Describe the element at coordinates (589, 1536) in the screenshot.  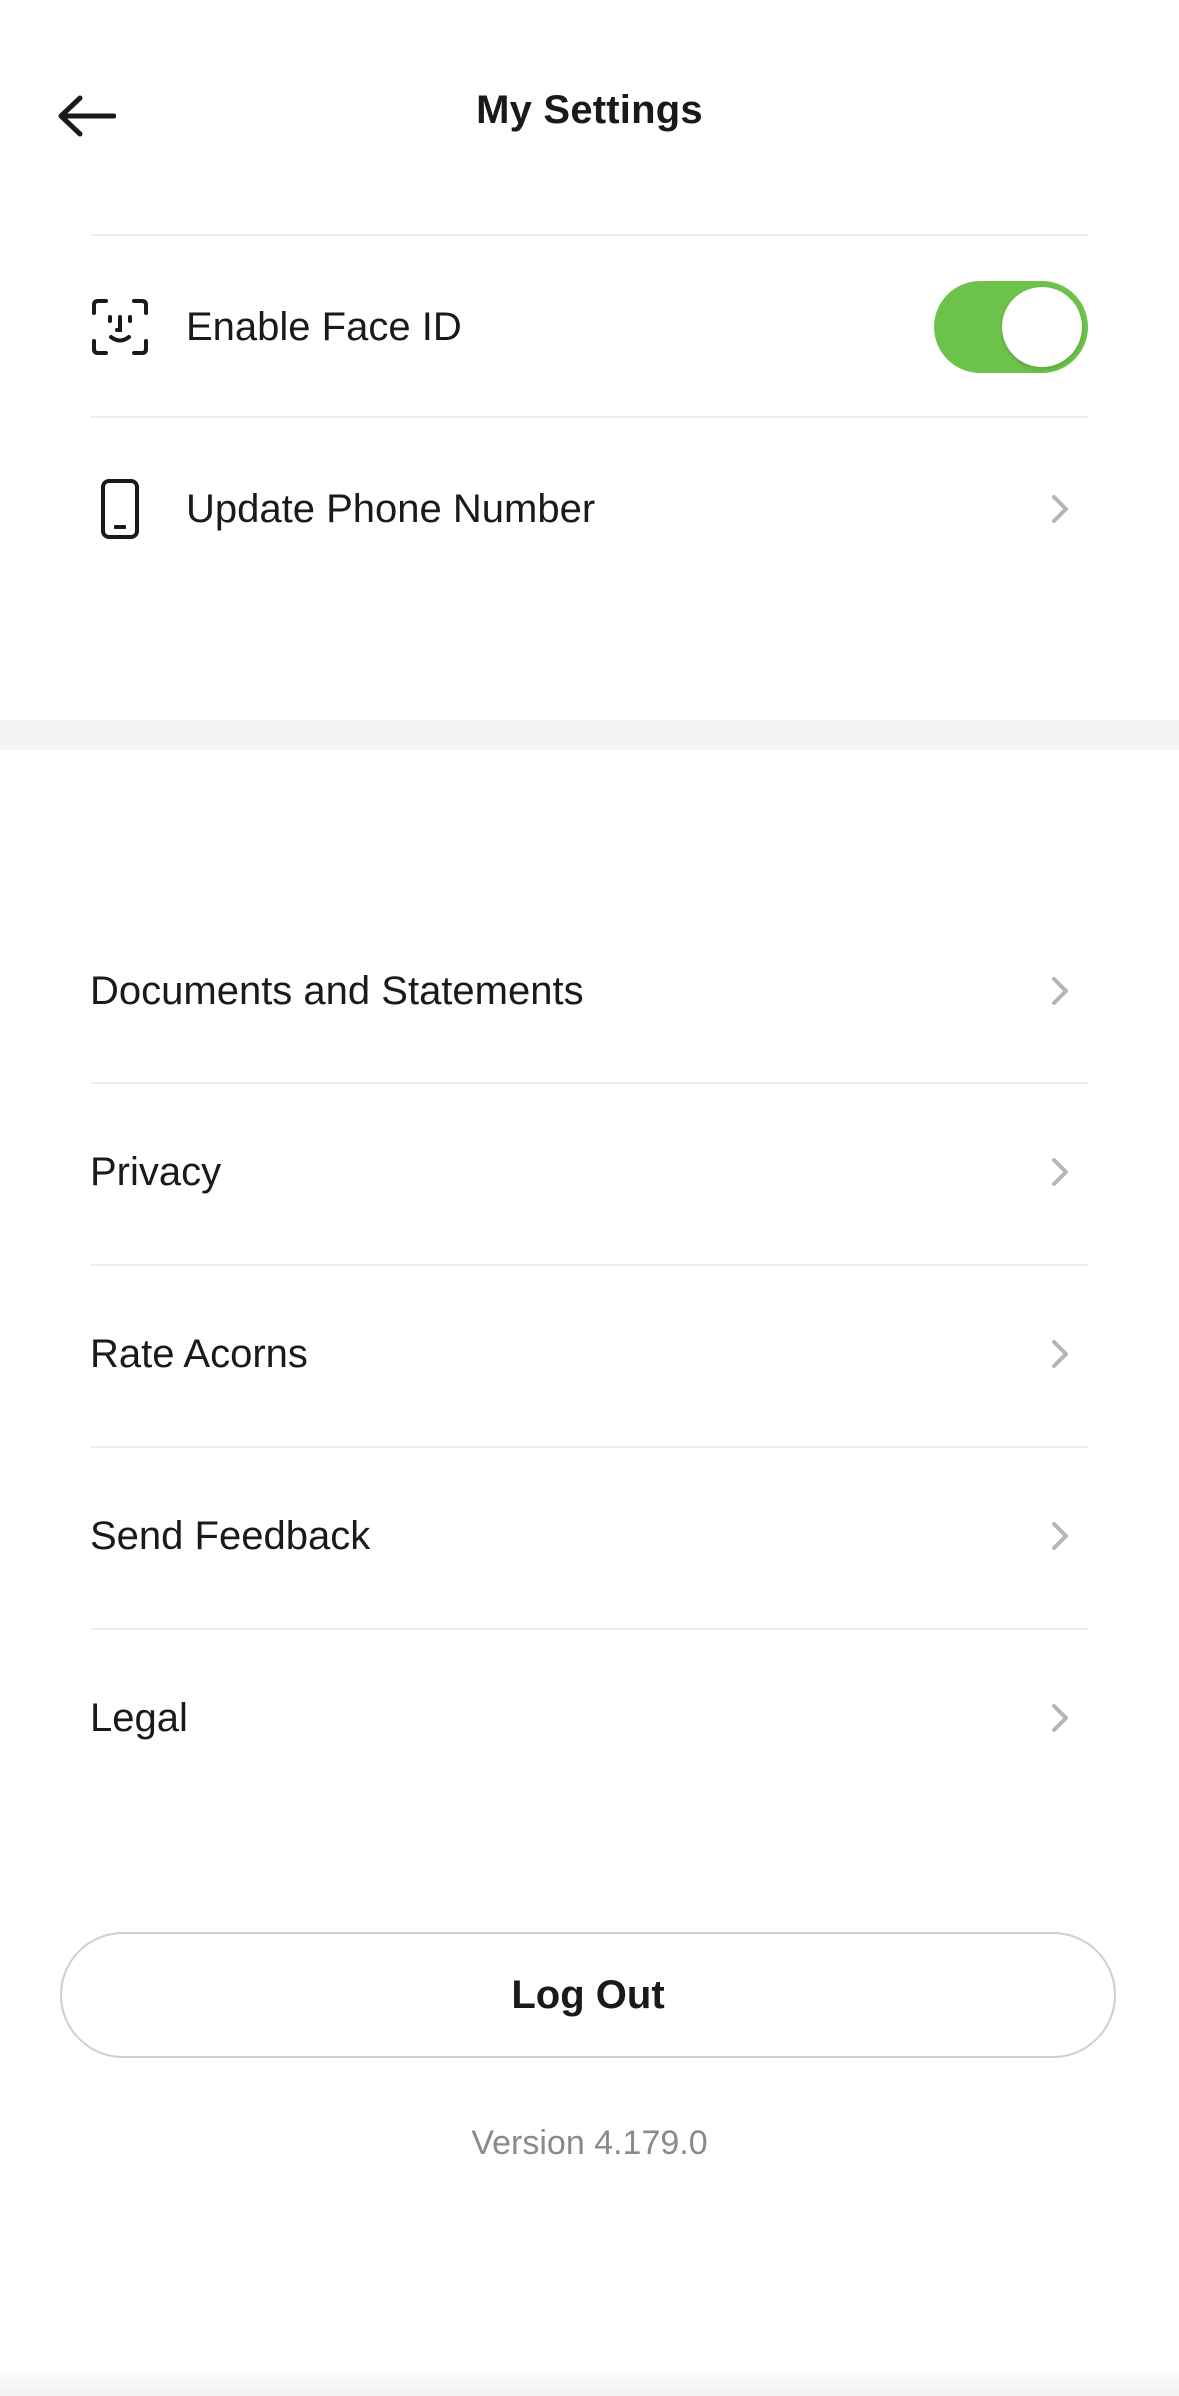
I see `menu-item-send-feedback: Send Feedback` at that location.